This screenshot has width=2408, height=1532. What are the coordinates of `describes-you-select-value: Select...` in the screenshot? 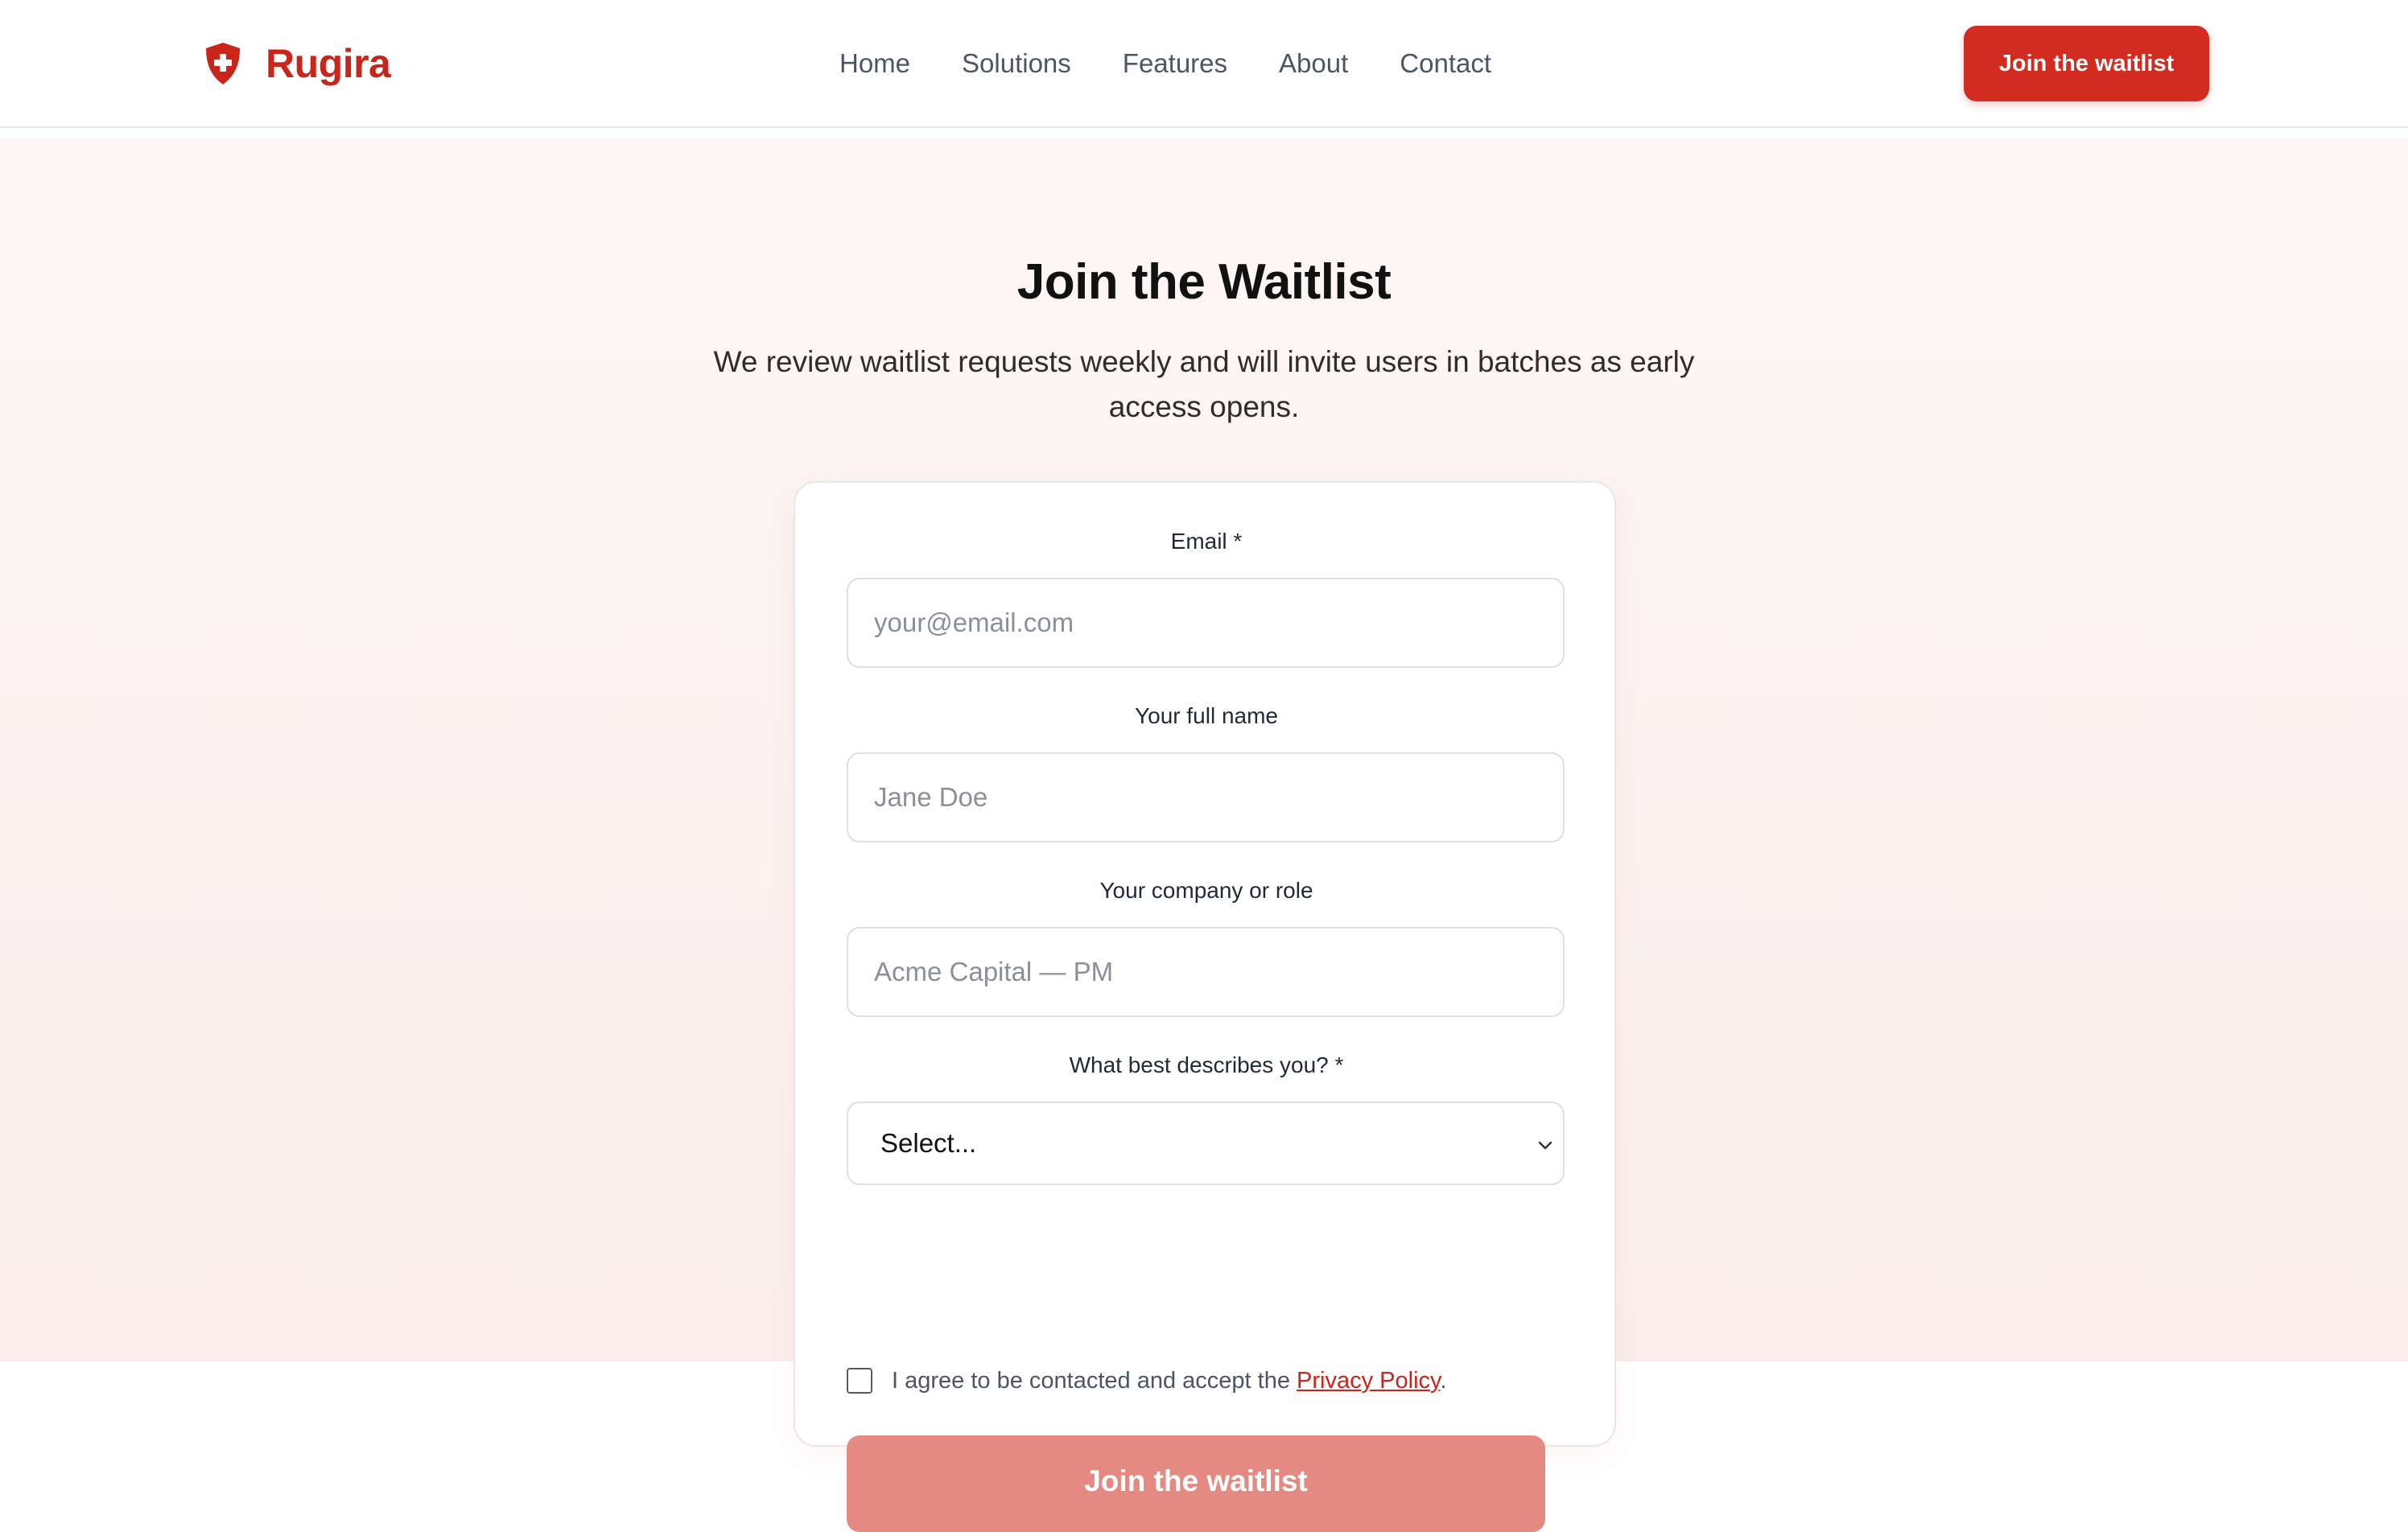 It's located at (928, 1143).